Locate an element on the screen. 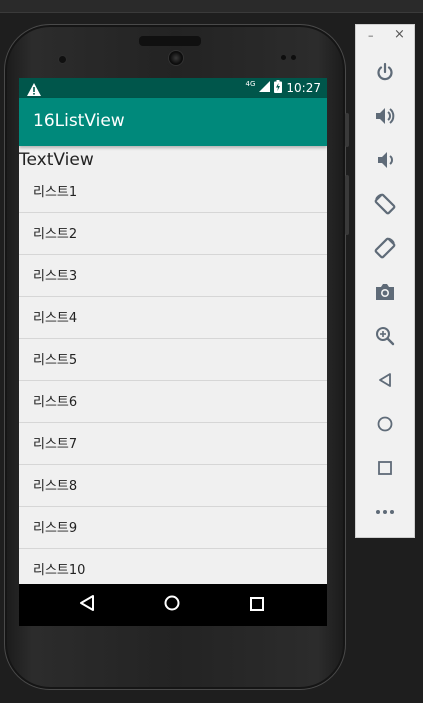  back-icon is located at coordinates (385, 380).